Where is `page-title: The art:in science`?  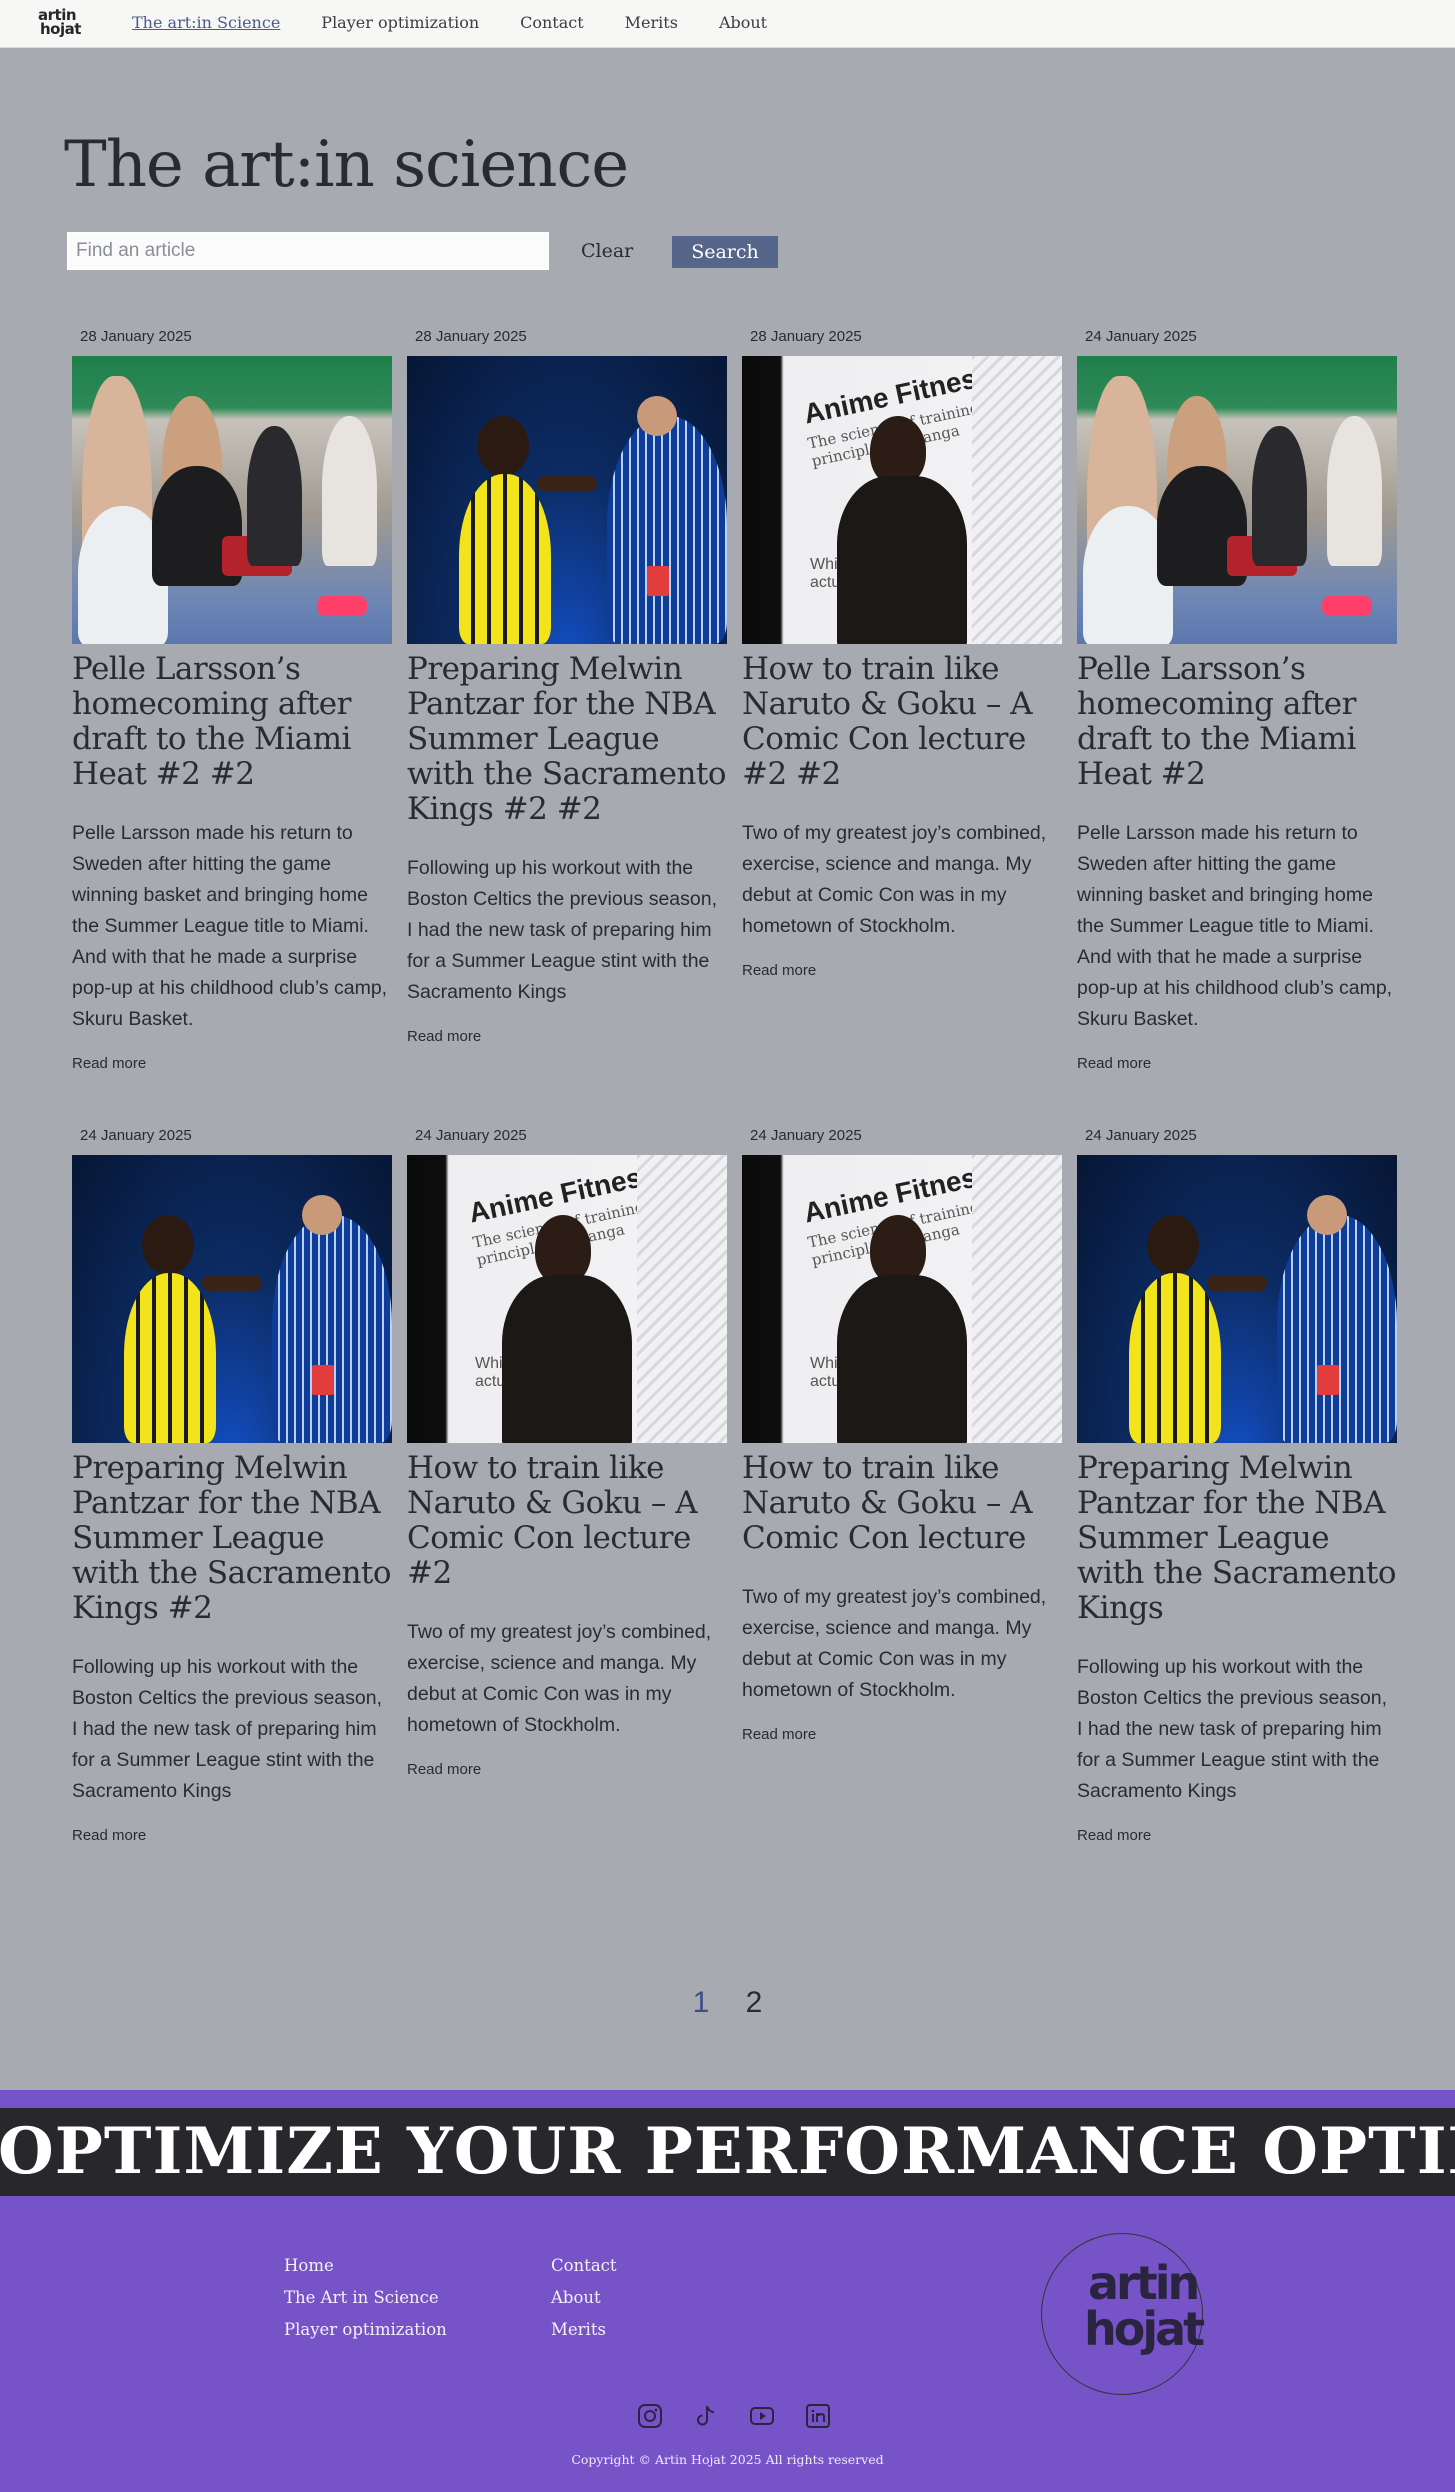 page-title: The art:in science is located at coordinates (346, 165).